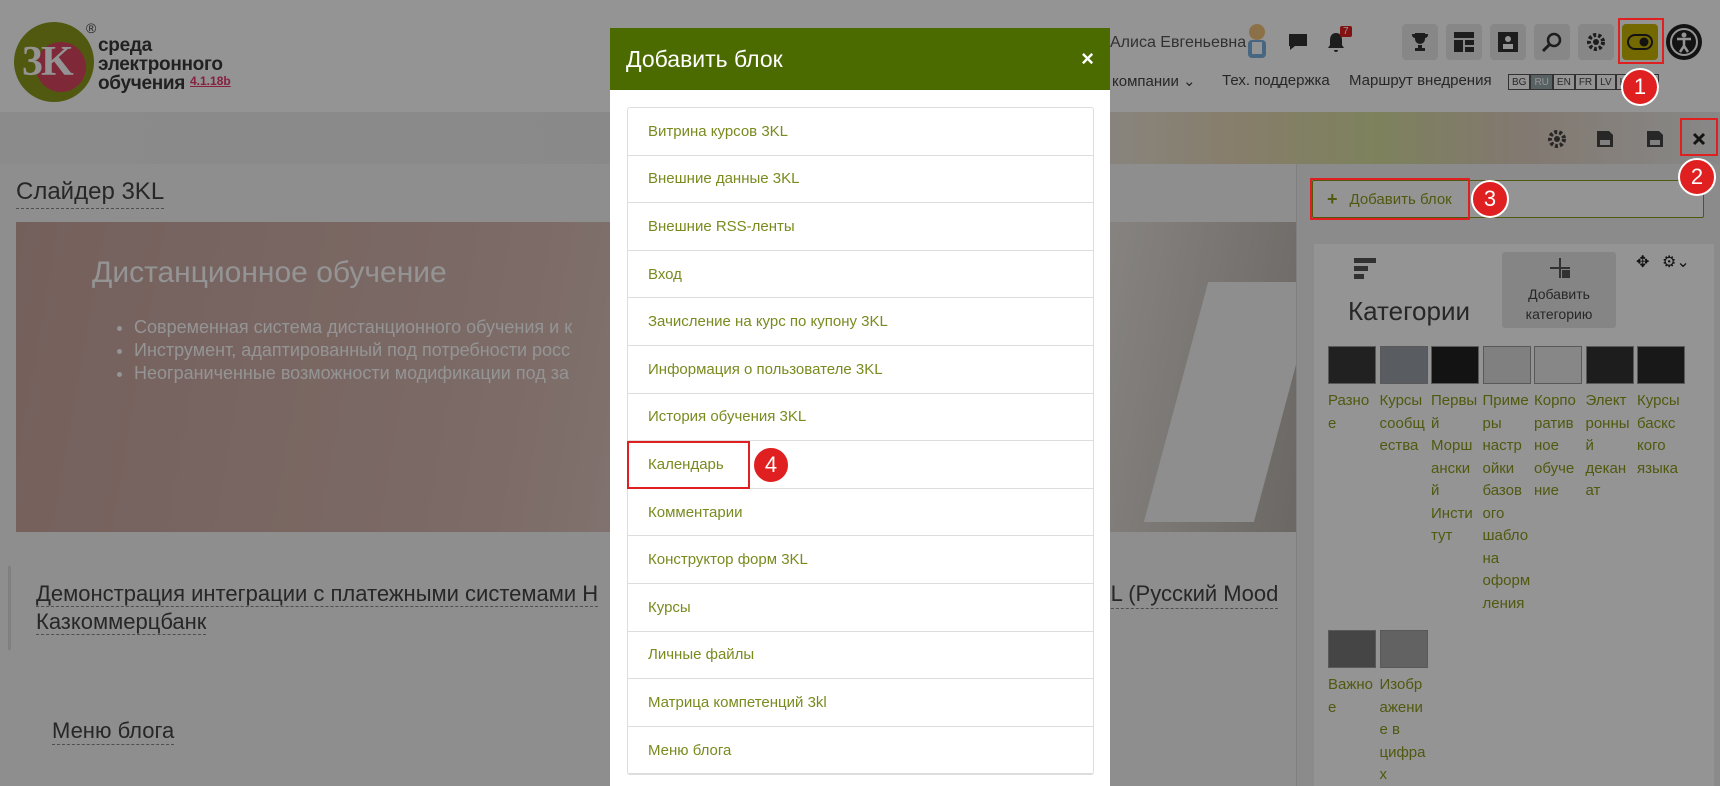  What do you see at coordinates (860, 370) in the screenshot?
I see `block-type-item: Информация о пользователе 3KL` at bounding box center [860, 370].